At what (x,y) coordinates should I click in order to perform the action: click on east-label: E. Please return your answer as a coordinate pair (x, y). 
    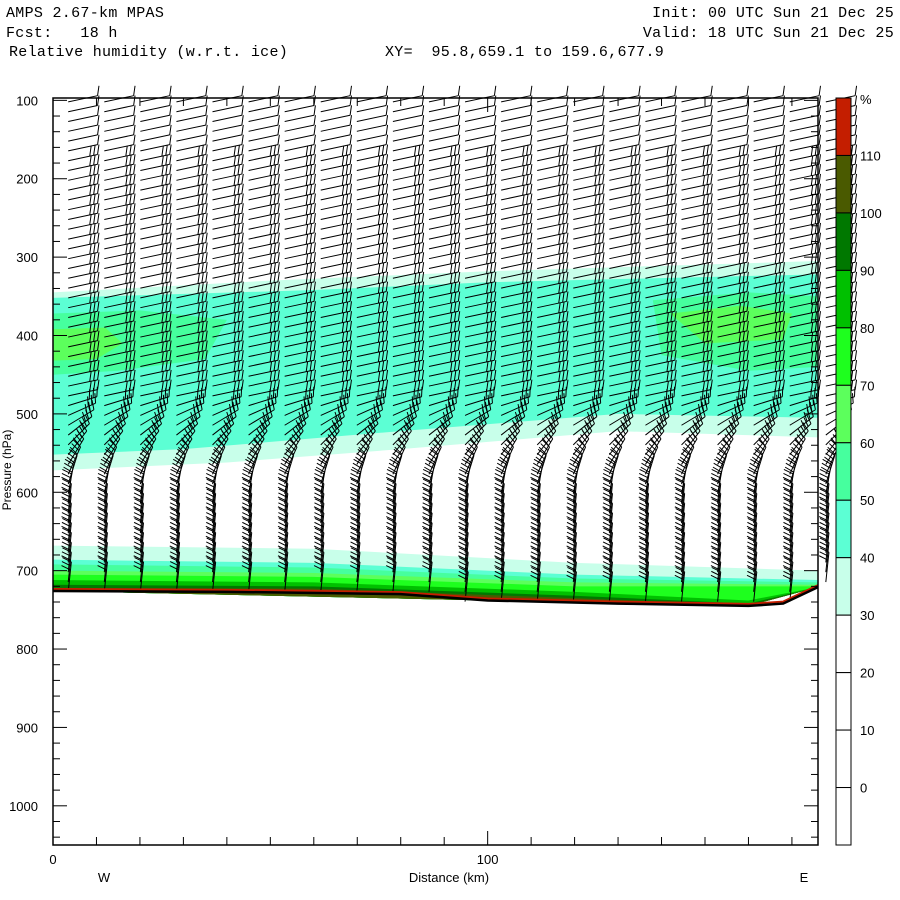
    Looking at the image, I should click on (804, 877).